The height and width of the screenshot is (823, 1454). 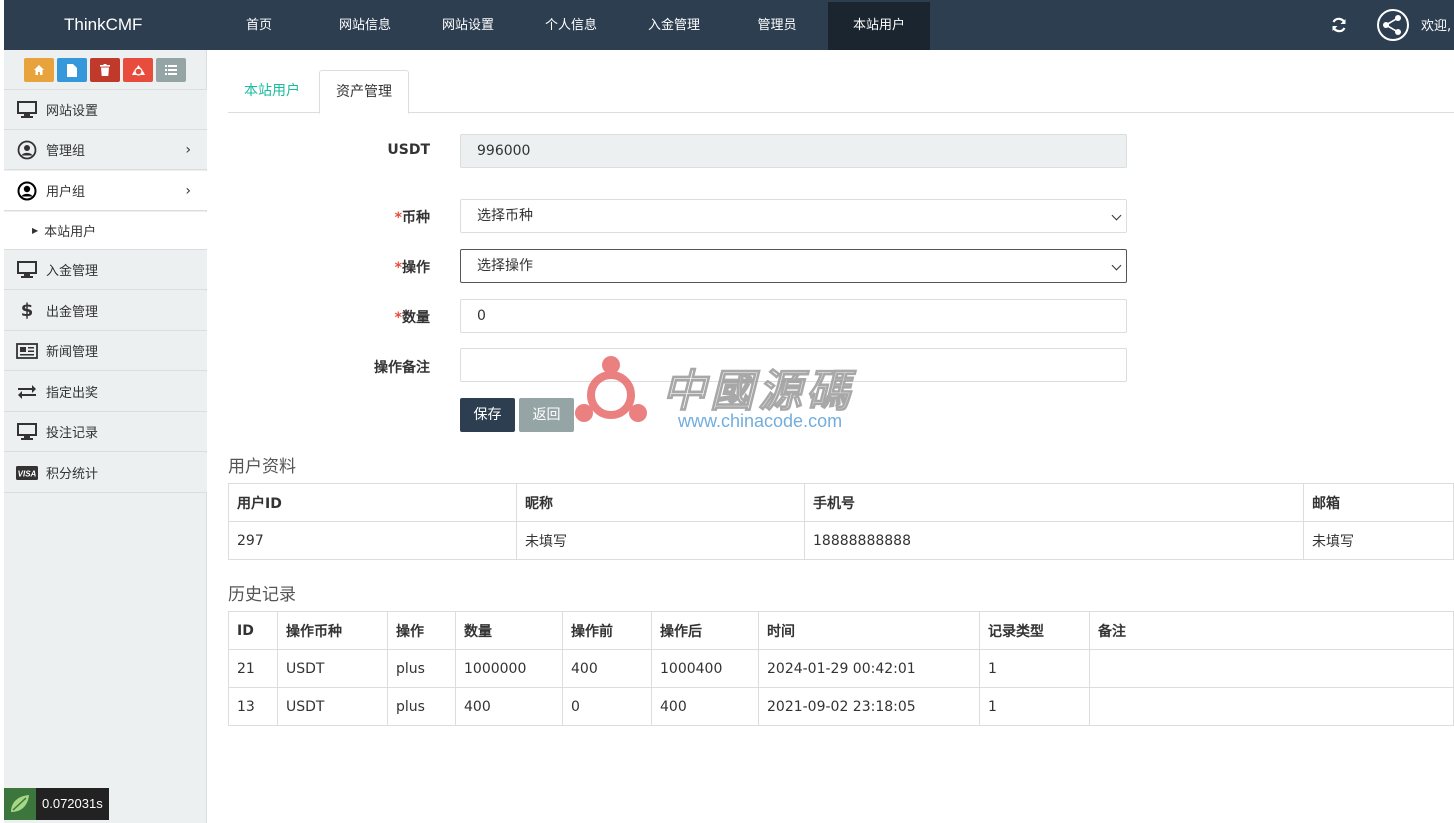 I want to click on currency-select: 选择币种, so click(x=793, y=216).